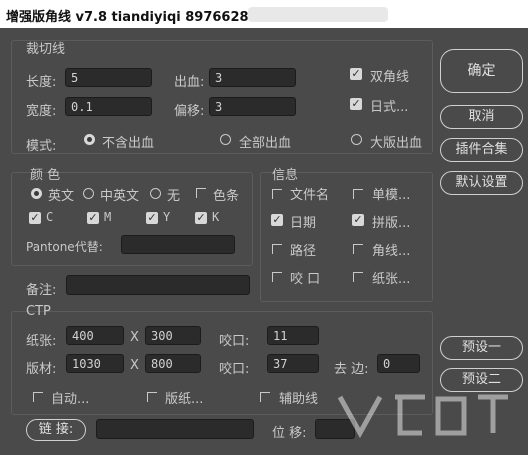 The width and height of the screenshot is (528, 455). I want to click on channel-y-label: Y, so click(167, 217).